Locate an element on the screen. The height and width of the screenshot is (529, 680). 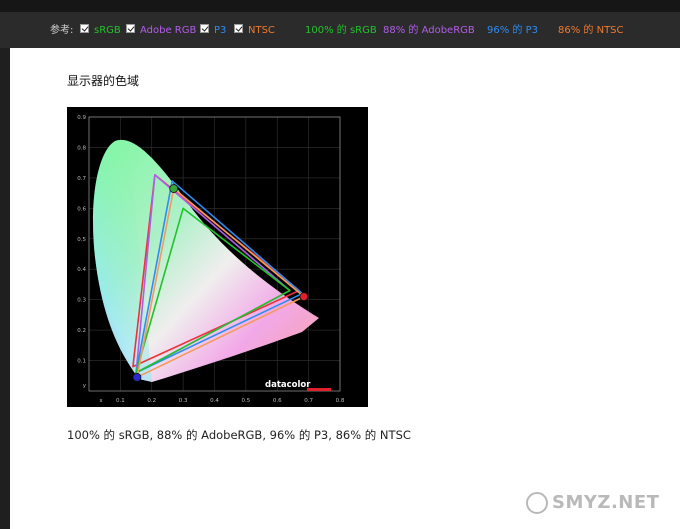
ntsc-checkbox-label: NTSC is located at coordinates (261, 31).